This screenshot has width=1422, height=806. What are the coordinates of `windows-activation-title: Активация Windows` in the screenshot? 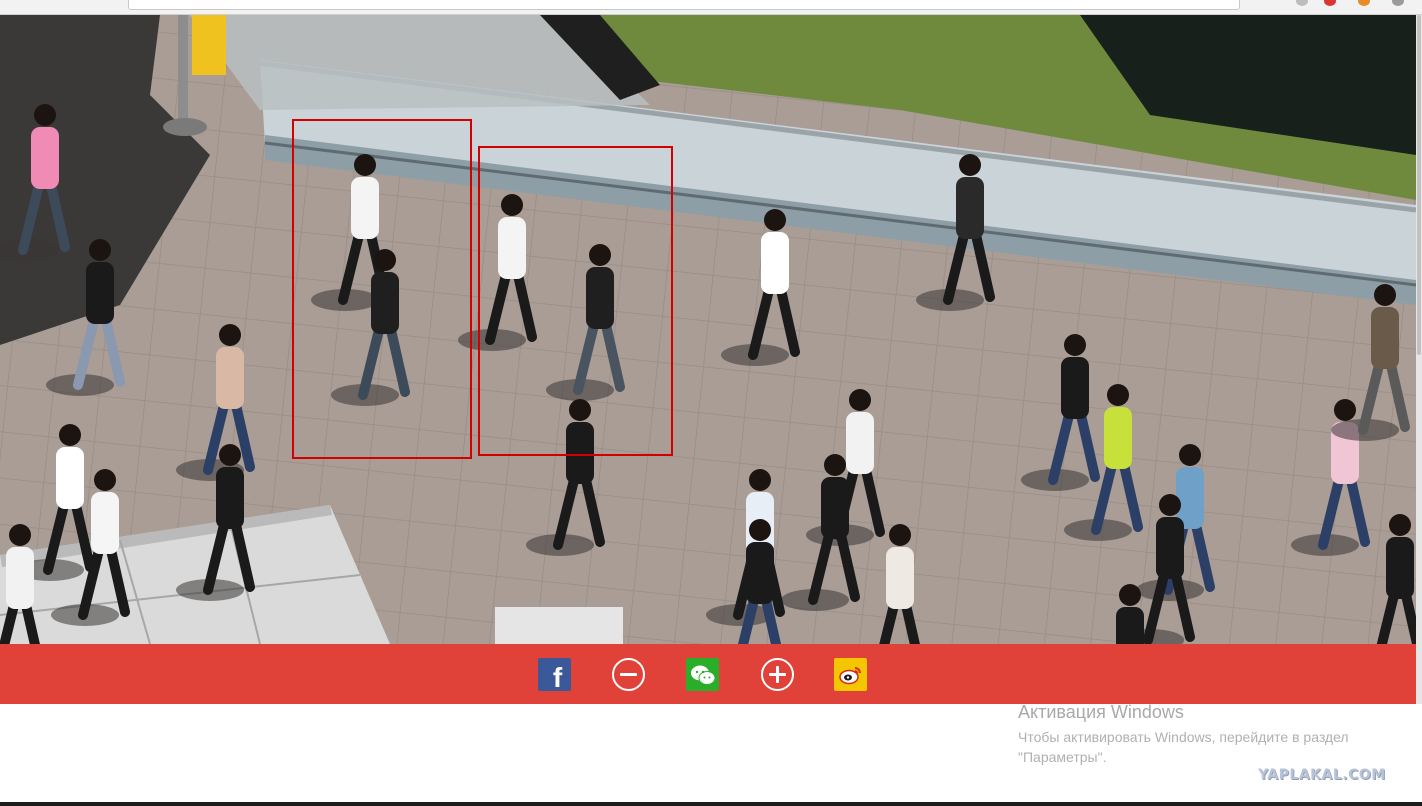 It's located at (1101, 712).